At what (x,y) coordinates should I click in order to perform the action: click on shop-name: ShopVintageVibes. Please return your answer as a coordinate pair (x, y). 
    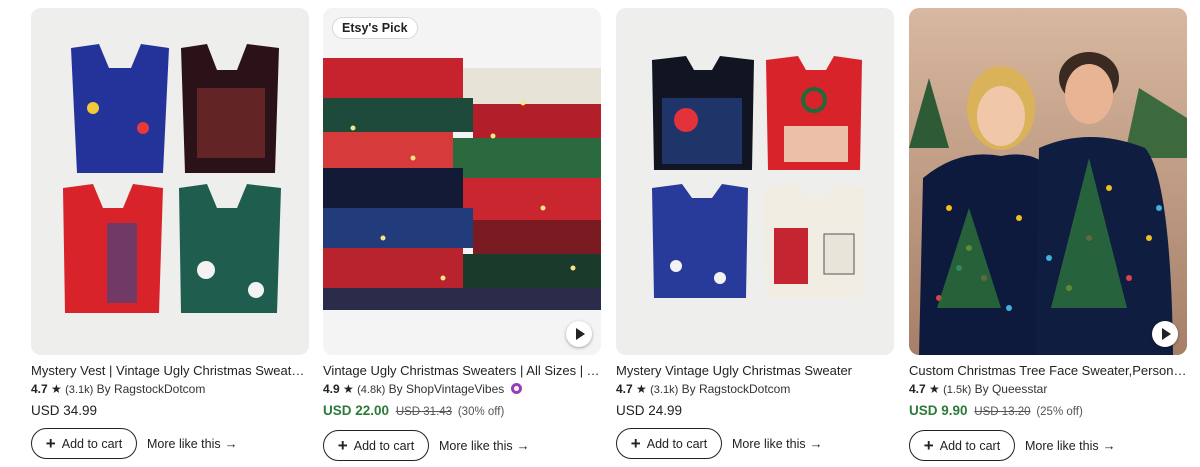
    Looking at the image, I should click on (455, 389).